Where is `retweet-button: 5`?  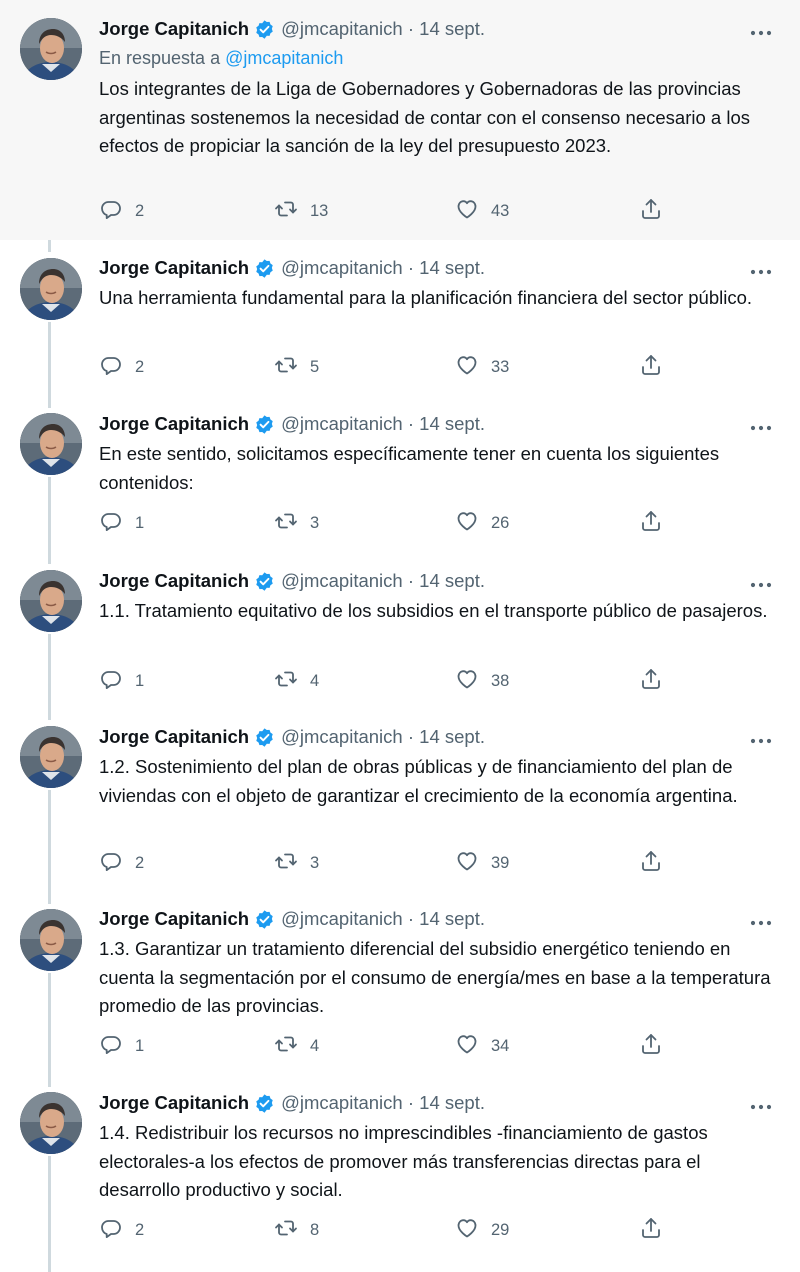 retweet-button: 5 is located at coordinates (296, 367).